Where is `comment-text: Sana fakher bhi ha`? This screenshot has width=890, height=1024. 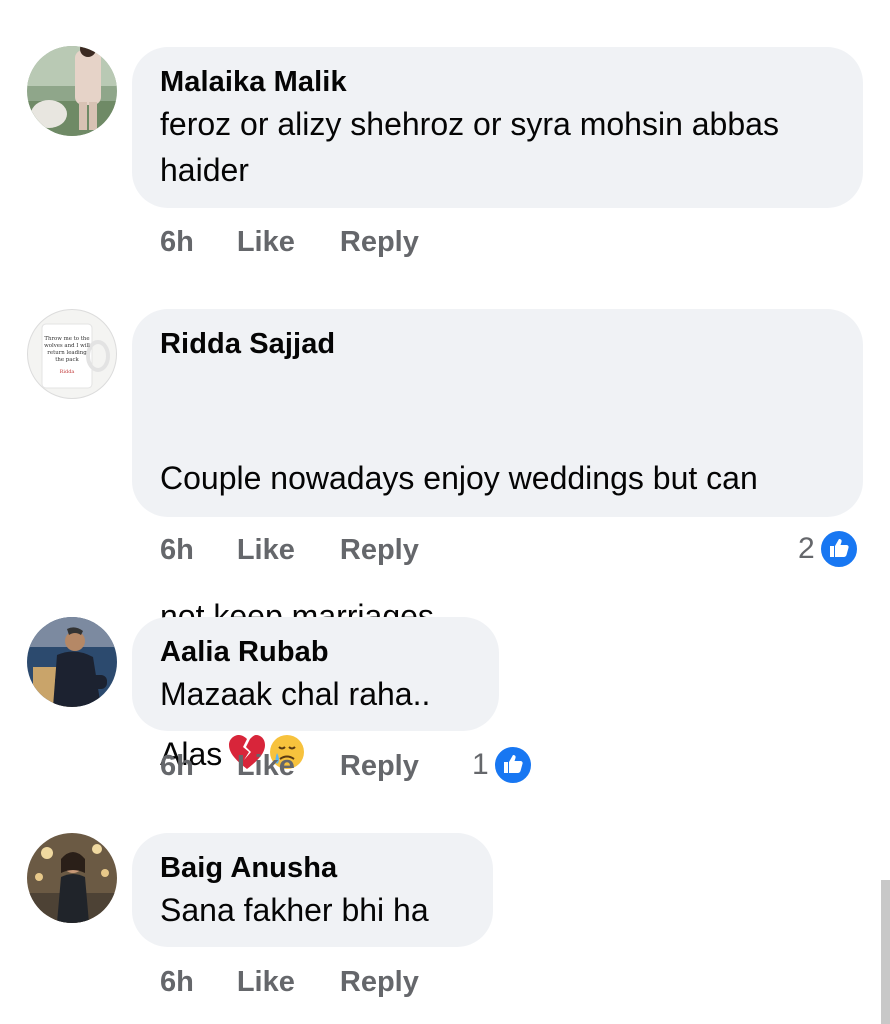
comment-text: Sana fakher bhi ha is located at coordinates (294, 910).